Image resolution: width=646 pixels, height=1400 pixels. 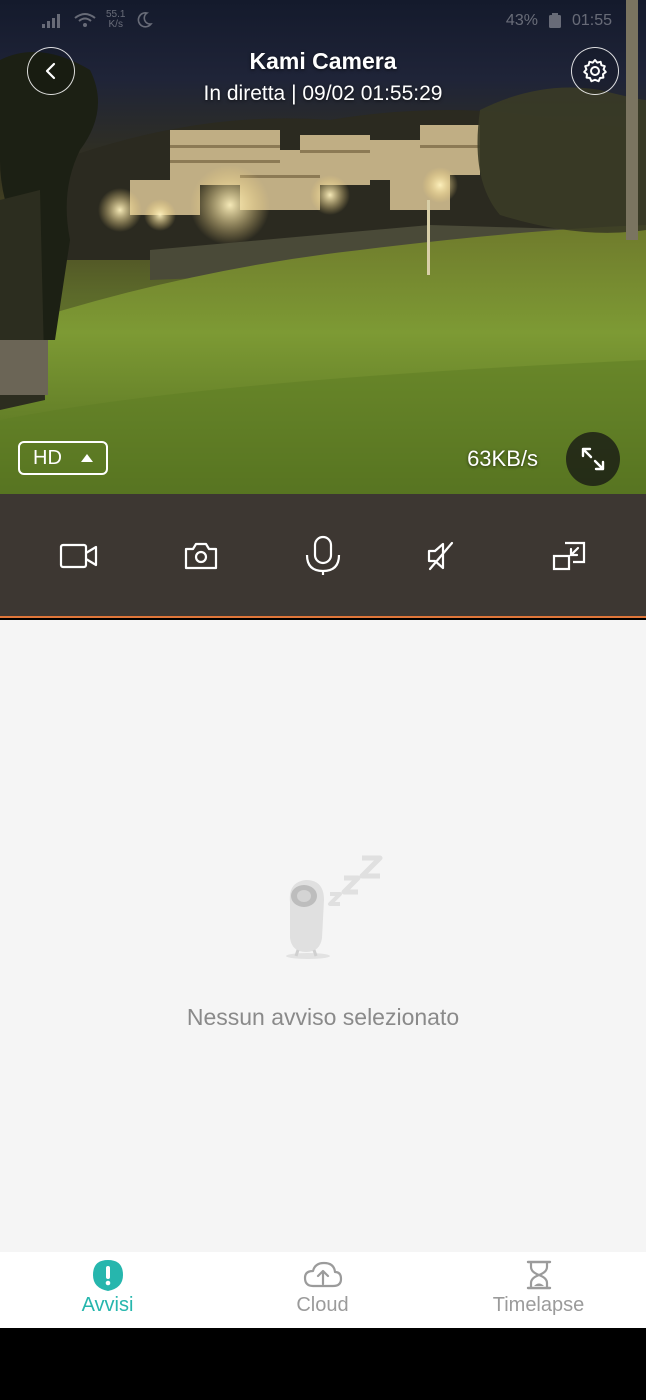 I want to click on fullscreen-button, so click(x=593, y=459).